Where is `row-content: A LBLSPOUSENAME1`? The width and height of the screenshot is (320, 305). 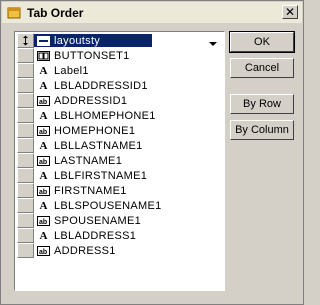 row-content: A LBLSPOUSENAME1 is located at coordinates (98, 206).